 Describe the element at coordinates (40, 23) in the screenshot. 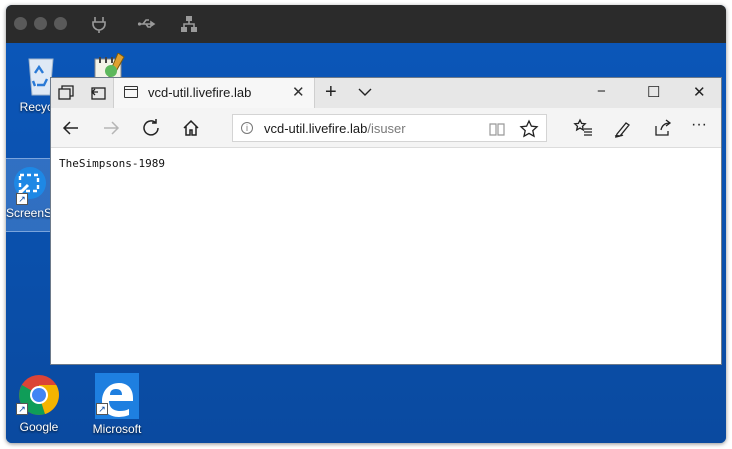

I see `vm-minimize-button` at that location.